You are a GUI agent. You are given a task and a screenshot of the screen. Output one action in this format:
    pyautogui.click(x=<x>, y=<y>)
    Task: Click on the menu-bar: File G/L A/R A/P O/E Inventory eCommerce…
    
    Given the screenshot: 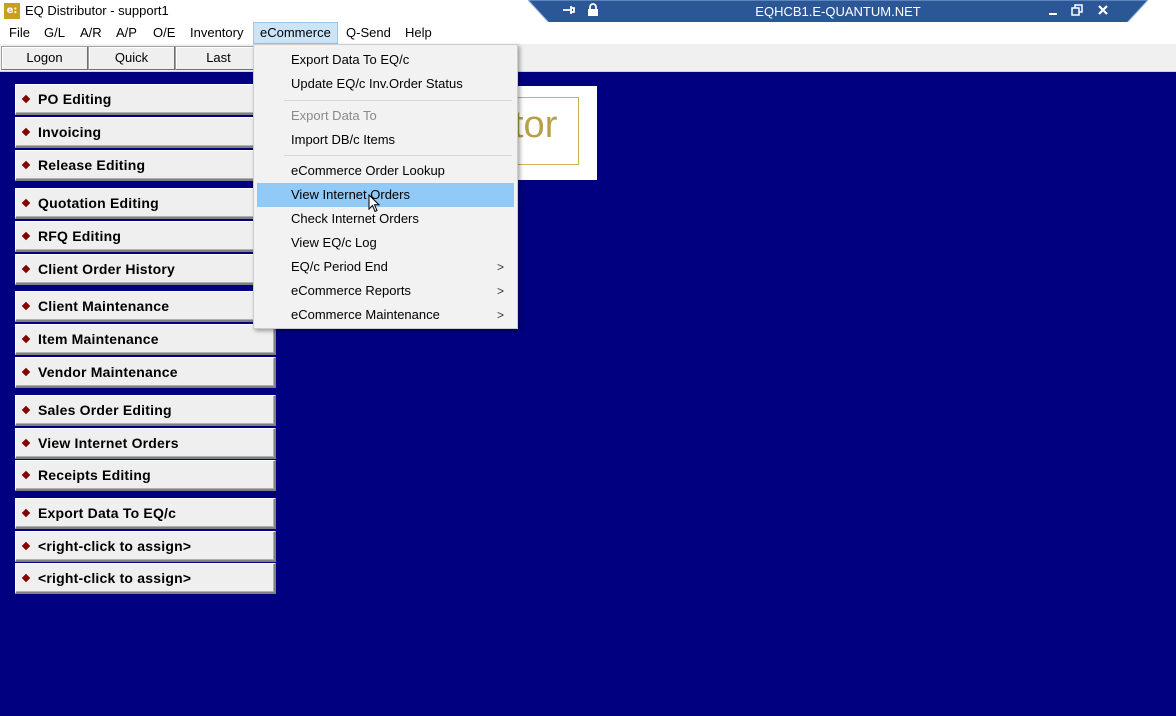 What is the action you would take?
    pyautogui.click(x=588, y=33)
    